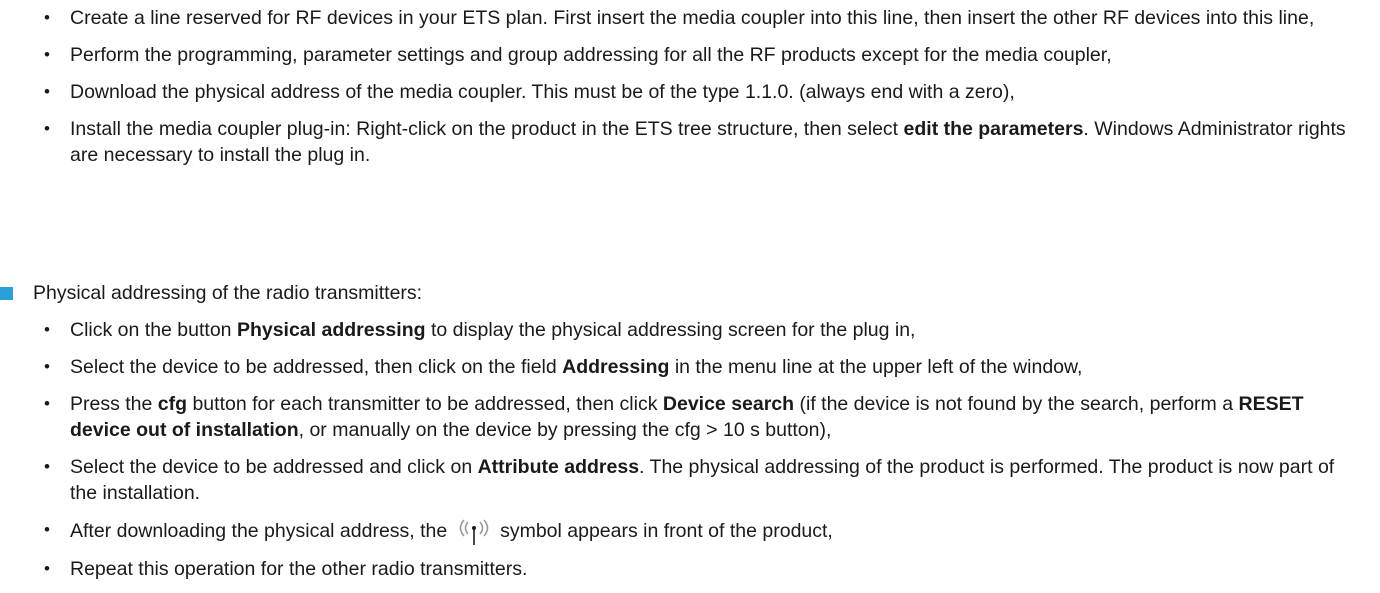  Describe the element at coordinates (6, 293) in the screenshot. I see `square-bullet-icon` at that location.